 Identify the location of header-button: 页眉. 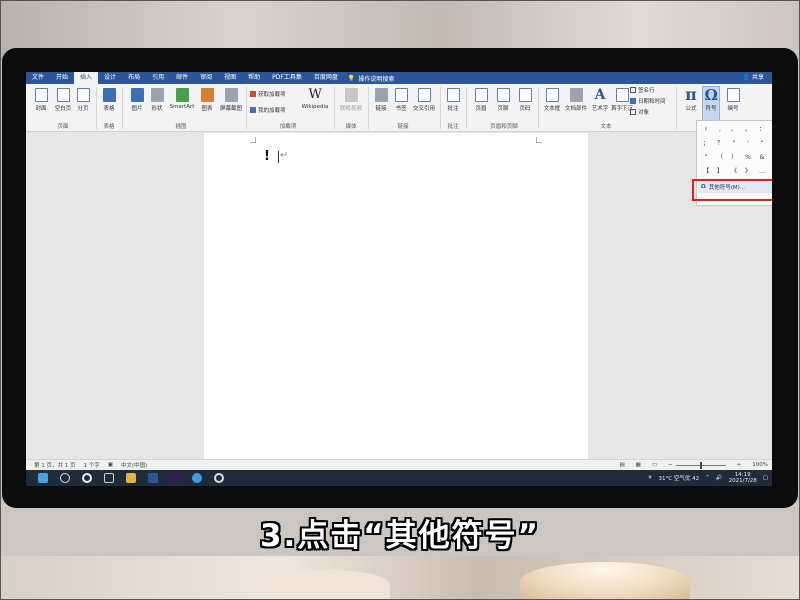
(481, 98).